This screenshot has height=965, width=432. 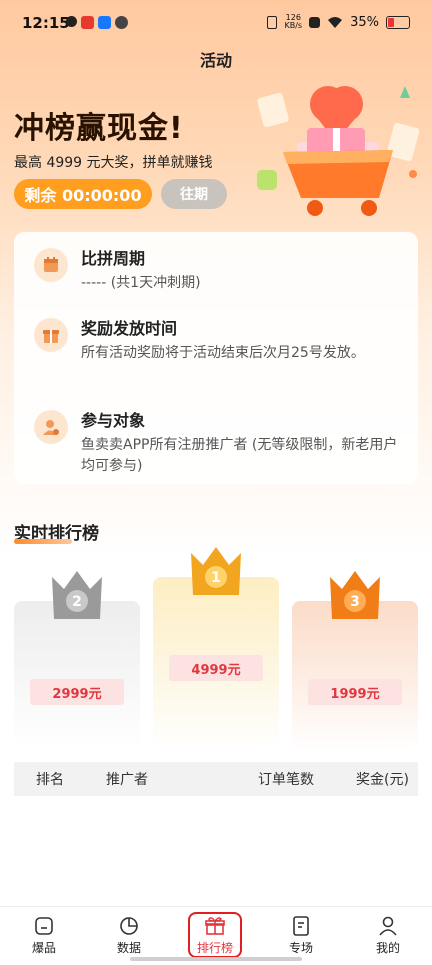 What do you see at coordinates (97, 22) in the screenshot?
I see `notification-icons` at bounding box center [97, 22].